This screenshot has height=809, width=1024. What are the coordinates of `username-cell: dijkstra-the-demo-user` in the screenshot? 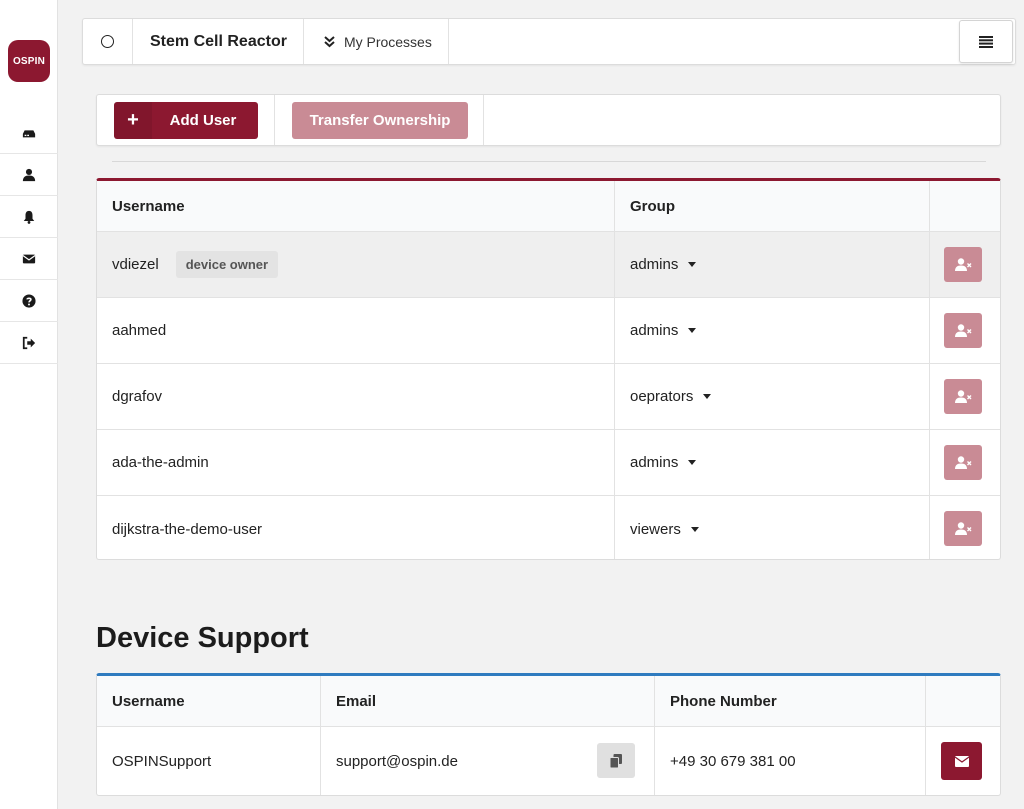 It's located at (356, 527).